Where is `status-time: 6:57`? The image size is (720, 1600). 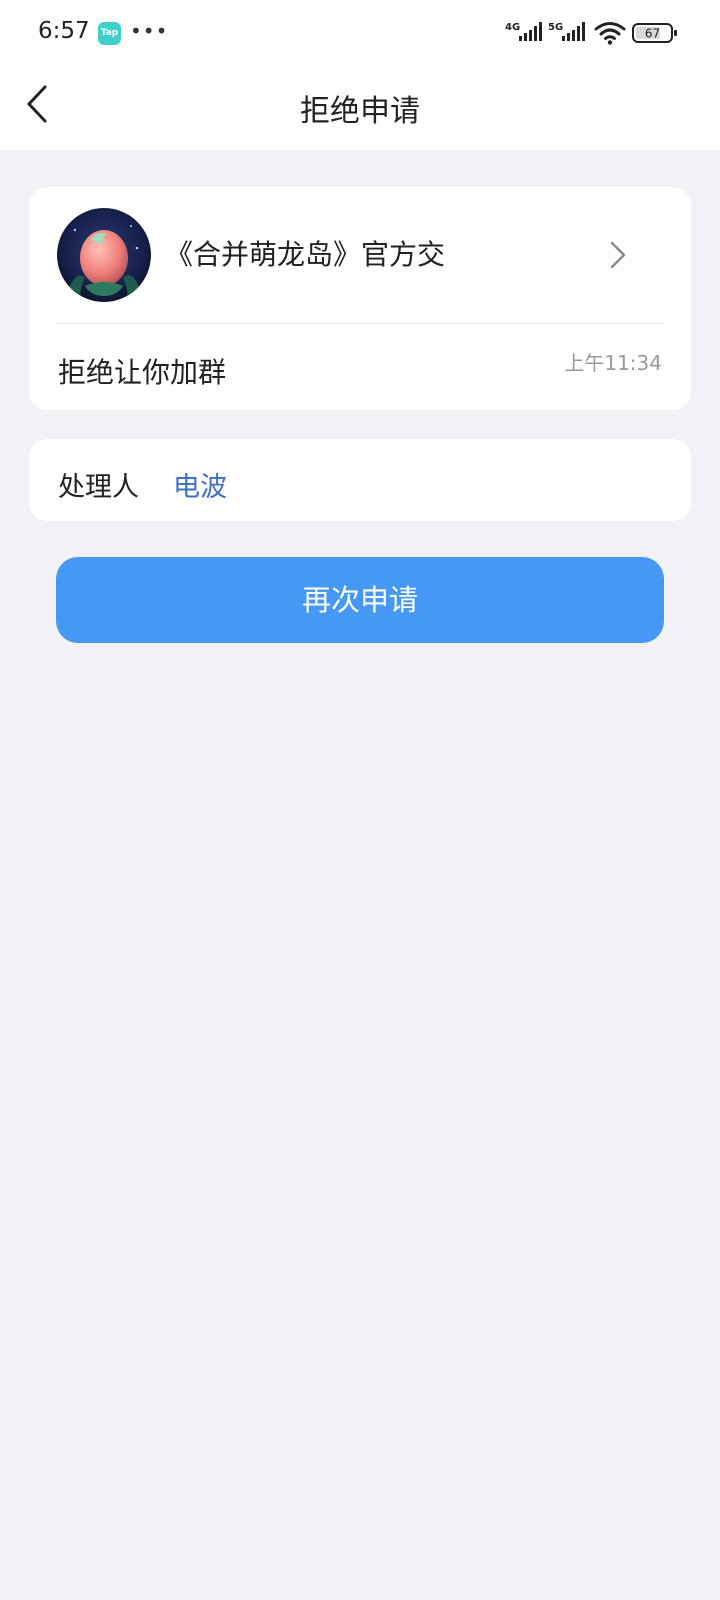
status-time: 6:57 is located at coordinates (64, 31).